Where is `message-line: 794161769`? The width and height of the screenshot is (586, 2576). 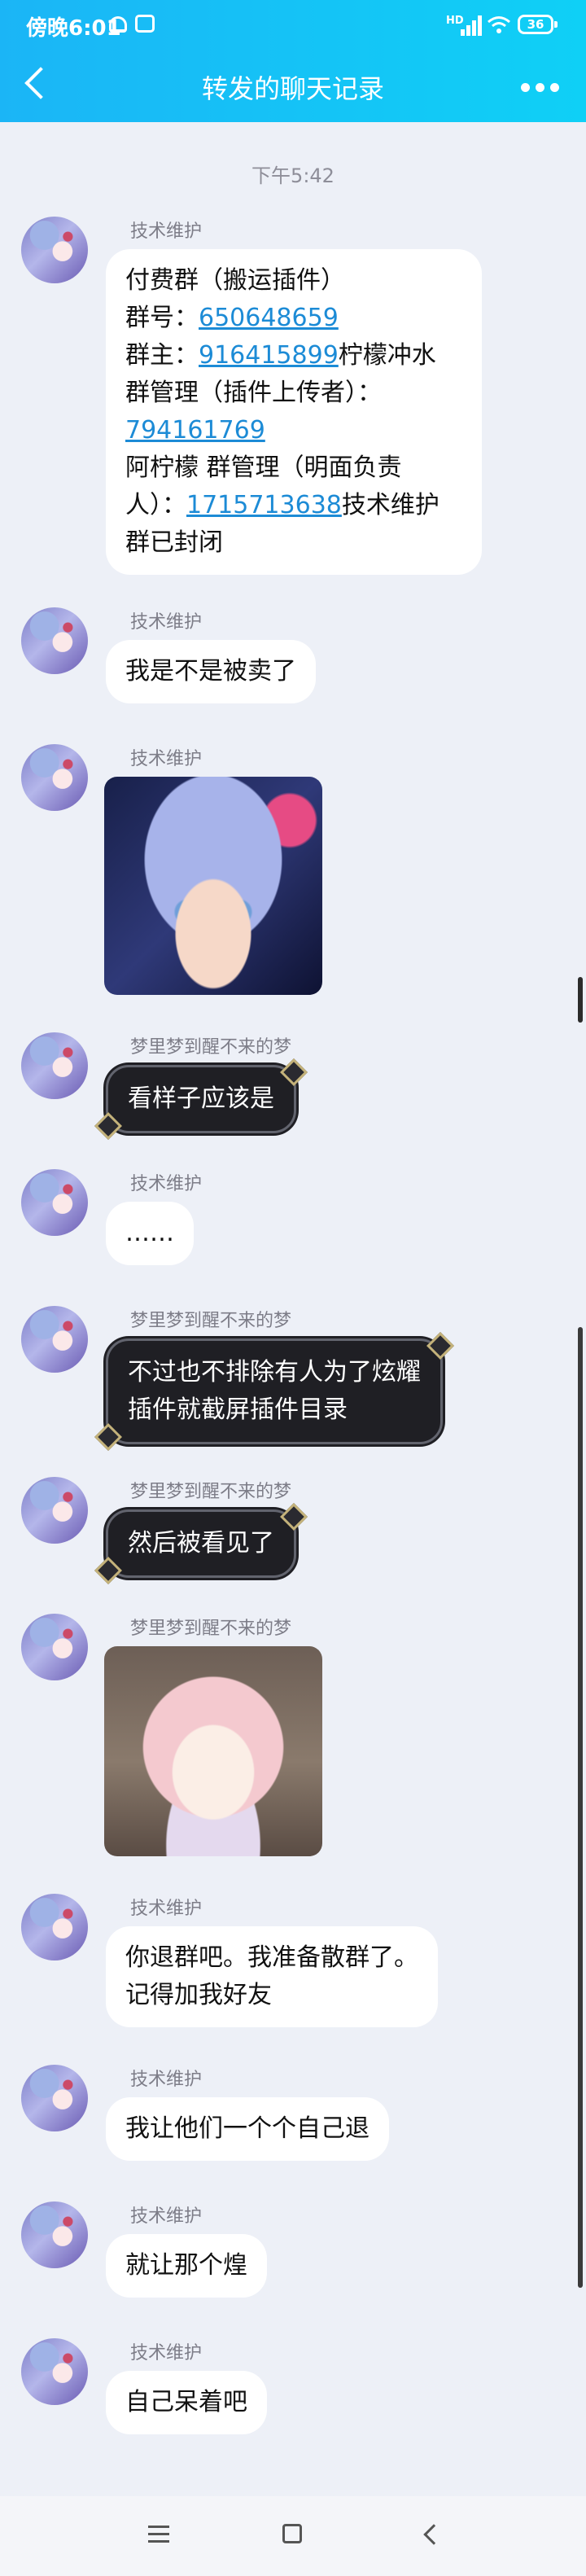 message-line: 794161769 is located at coordinates (293, 430).